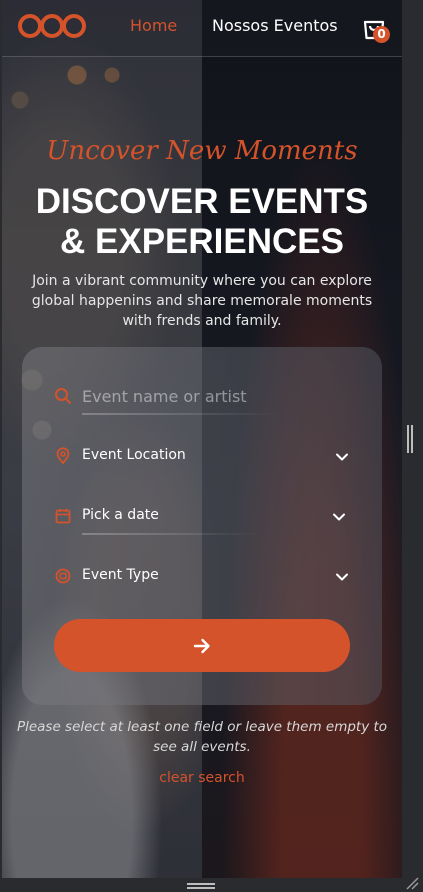  What do you see at coordinates (202, 151) in the screenshot?
I see `hero-tagline: Uncover New Moments` at bounding box center [202, 151].